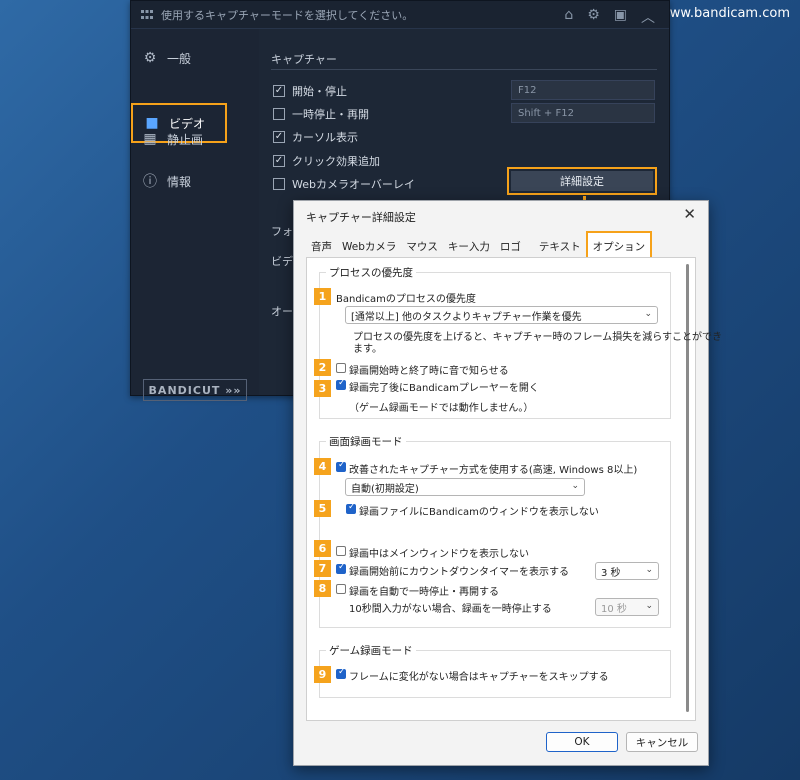 Image resolution: width=800 pixels, height=780 pixels. I want to click on detail-settings-highlight: 詳細設定, so click(582, 181).